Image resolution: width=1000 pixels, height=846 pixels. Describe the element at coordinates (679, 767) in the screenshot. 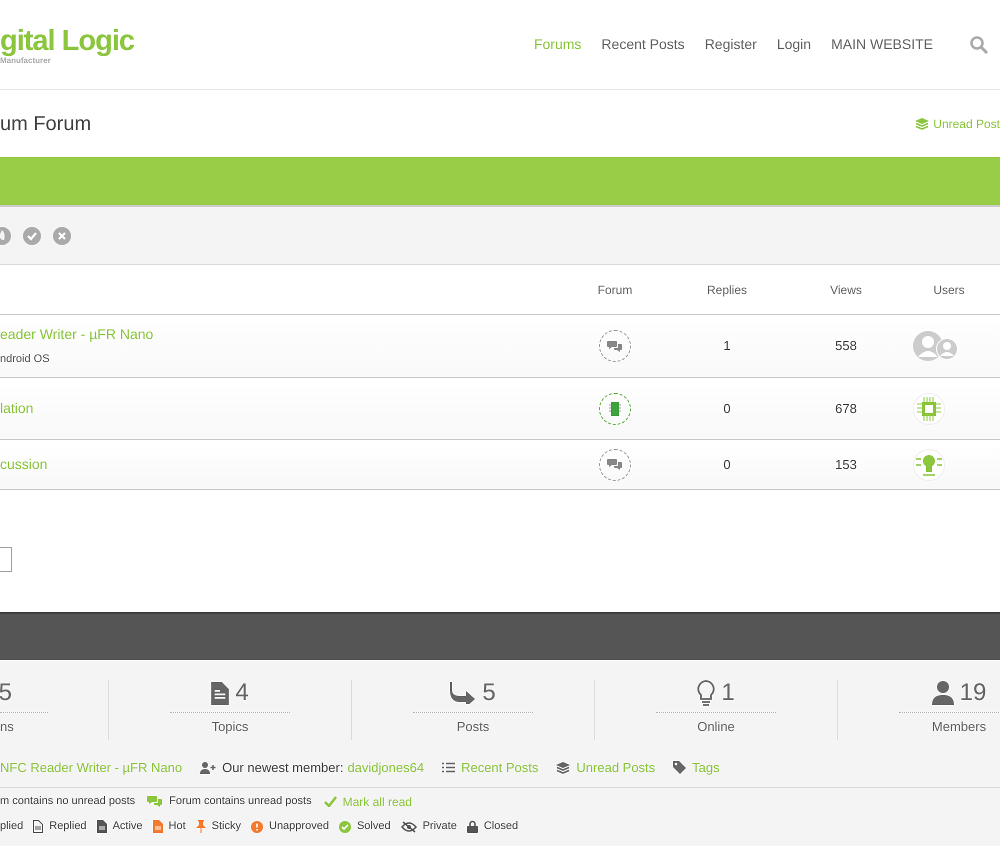

I see `tag-icon` at that location.